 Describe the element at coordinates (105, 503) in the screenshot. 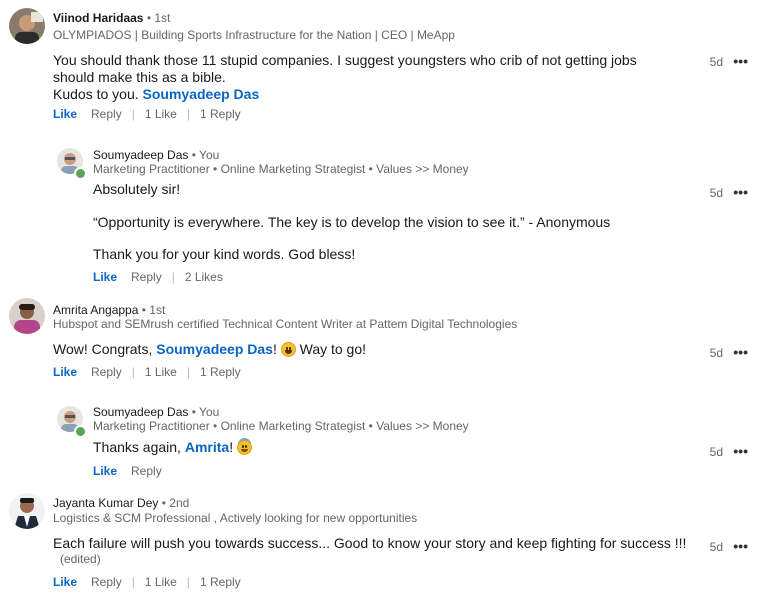

I see `author-name: Jayanta Kumar Dey` at that location.